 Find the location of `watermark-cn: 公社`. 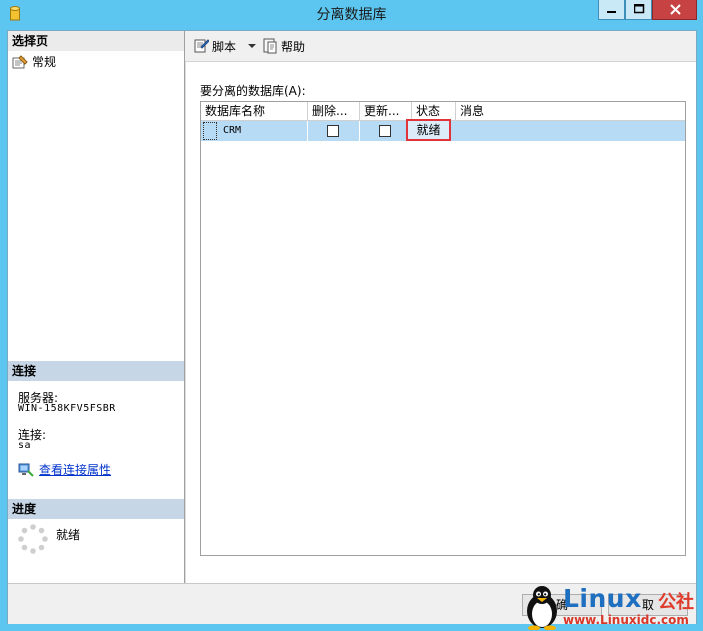

watermark-cn: 公社 is located at coordinates (676, 602).